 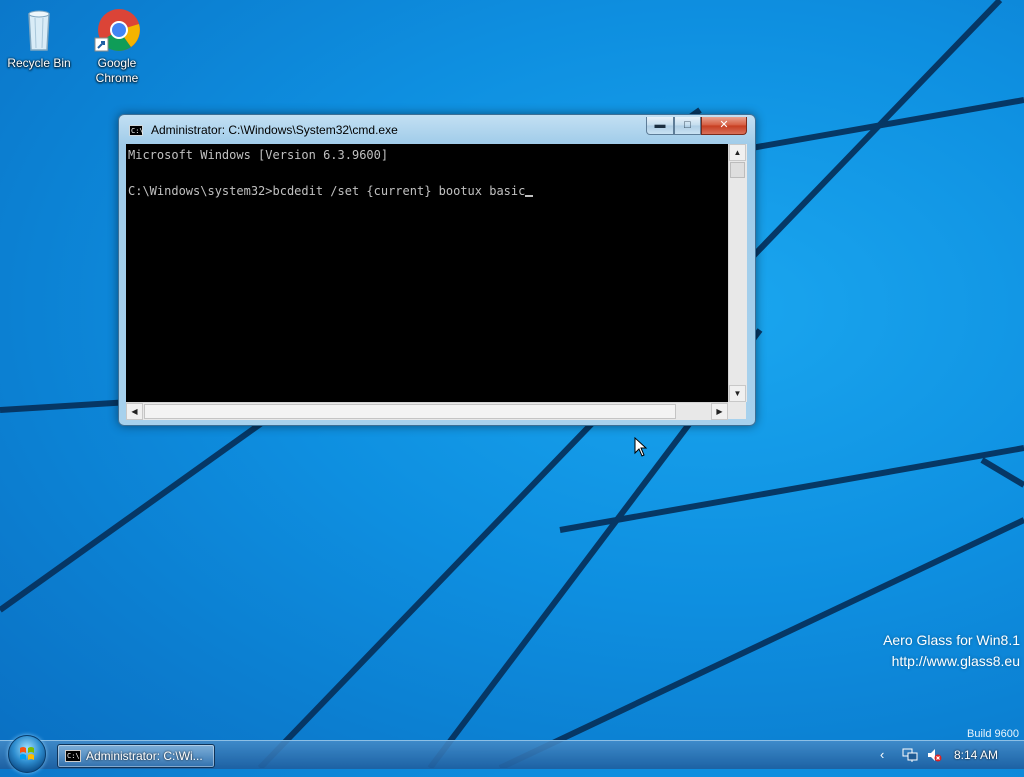 I want to click on scroll-right-button: ▶, so click(x=719, y=411).